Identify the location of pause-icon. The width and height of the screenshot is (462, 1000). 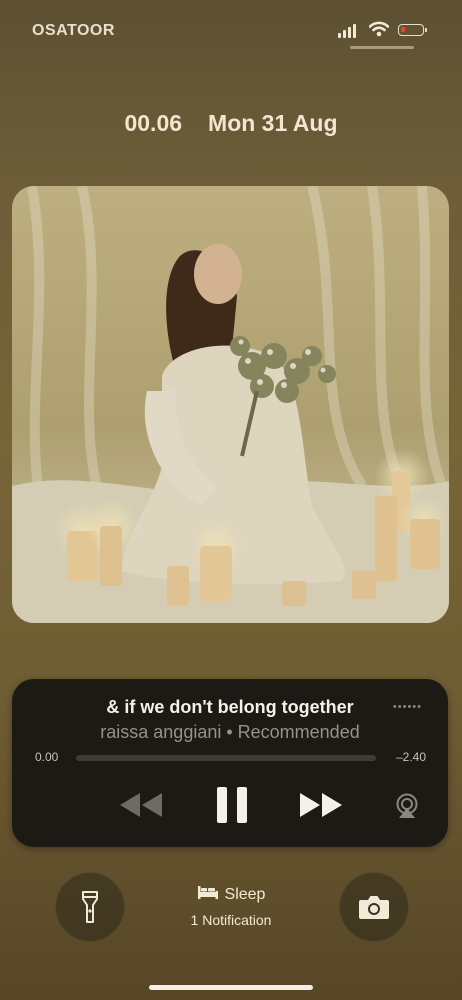
(232, 805).